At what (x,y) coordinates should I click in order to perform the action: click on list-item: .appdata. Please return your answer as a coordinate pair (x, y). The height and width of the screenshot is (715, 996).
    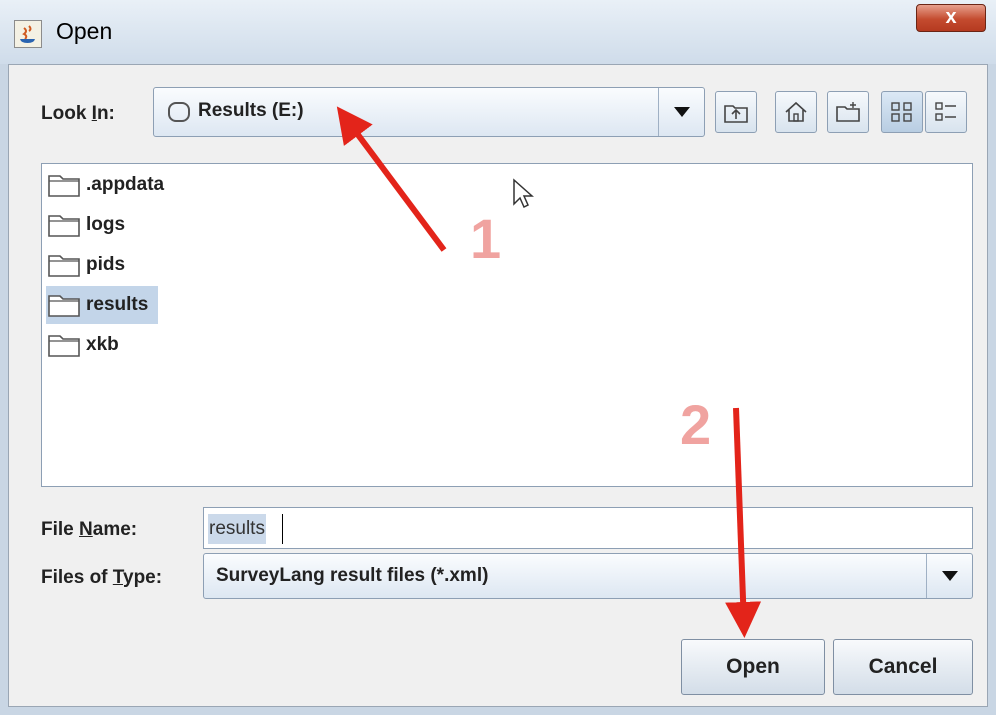
    Looking at the image, I should click on (110, 185).